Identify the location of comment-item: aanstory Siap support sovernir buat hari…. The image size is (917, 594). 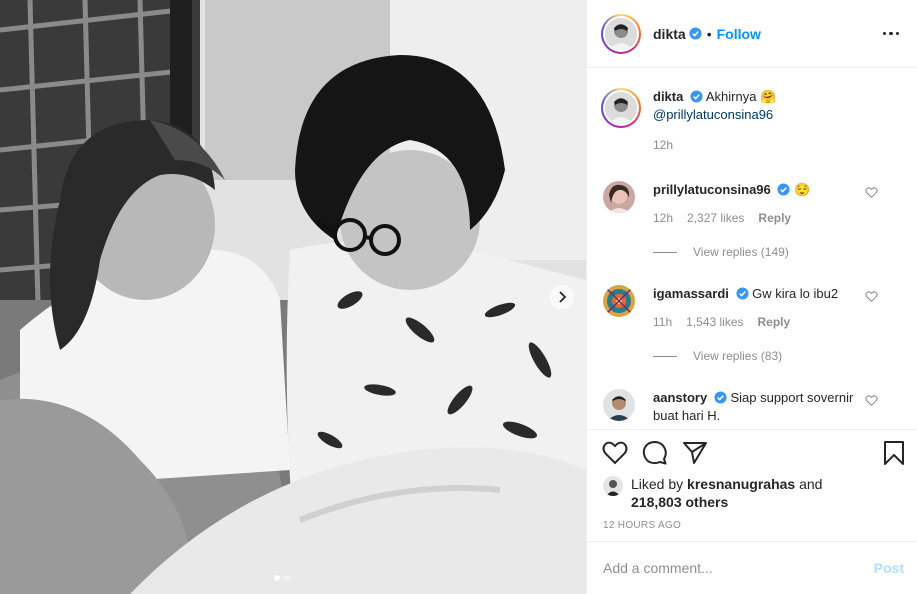
(753, 407).